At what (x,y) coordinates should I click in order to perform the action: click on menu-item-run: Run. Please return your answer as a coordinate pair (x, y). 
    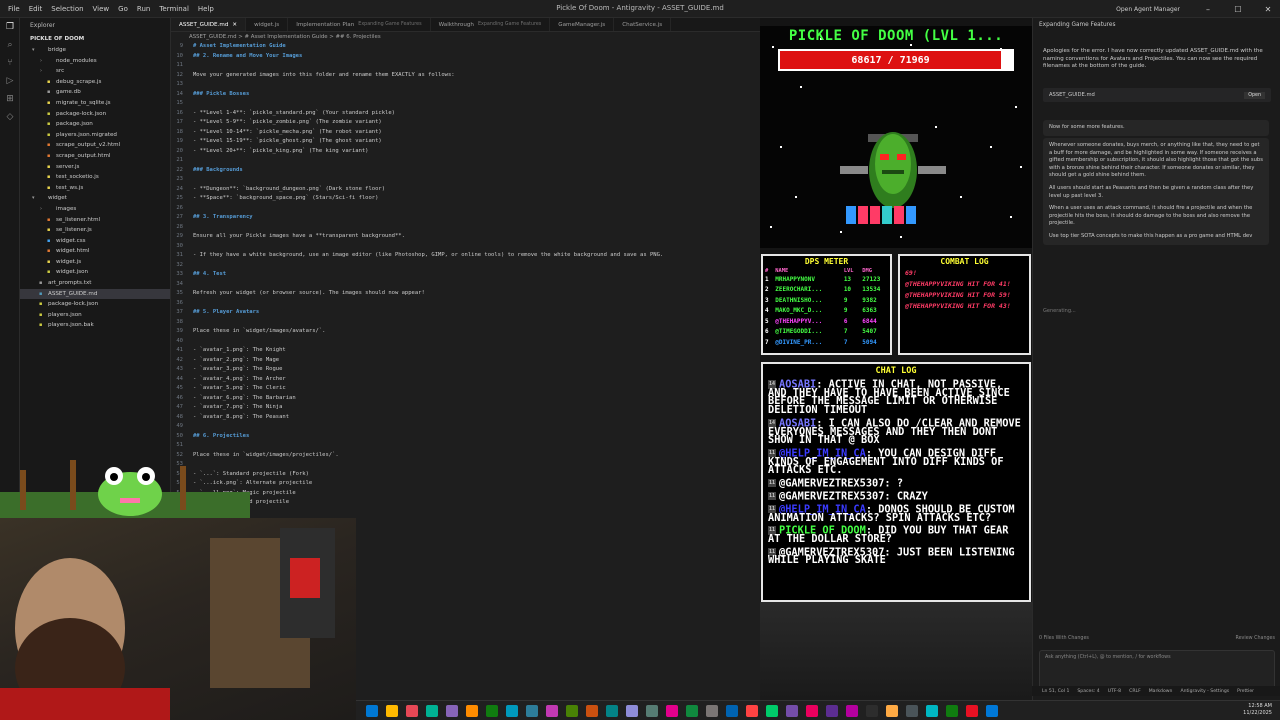
    Looking at the image, I should click on (143, 9).